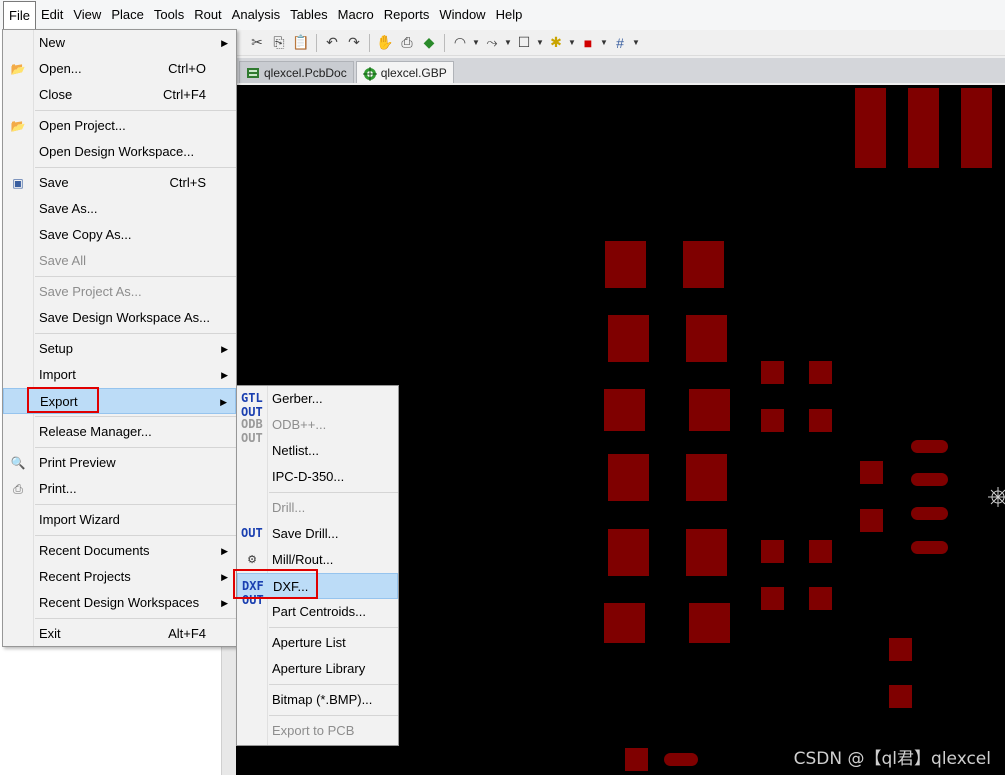 The width and height of the screenshot is (1005, 775). What do you see at coordinates (620, 43) in the screenshot?
I see `grid-icon: #` at bounding box center [620, 43].